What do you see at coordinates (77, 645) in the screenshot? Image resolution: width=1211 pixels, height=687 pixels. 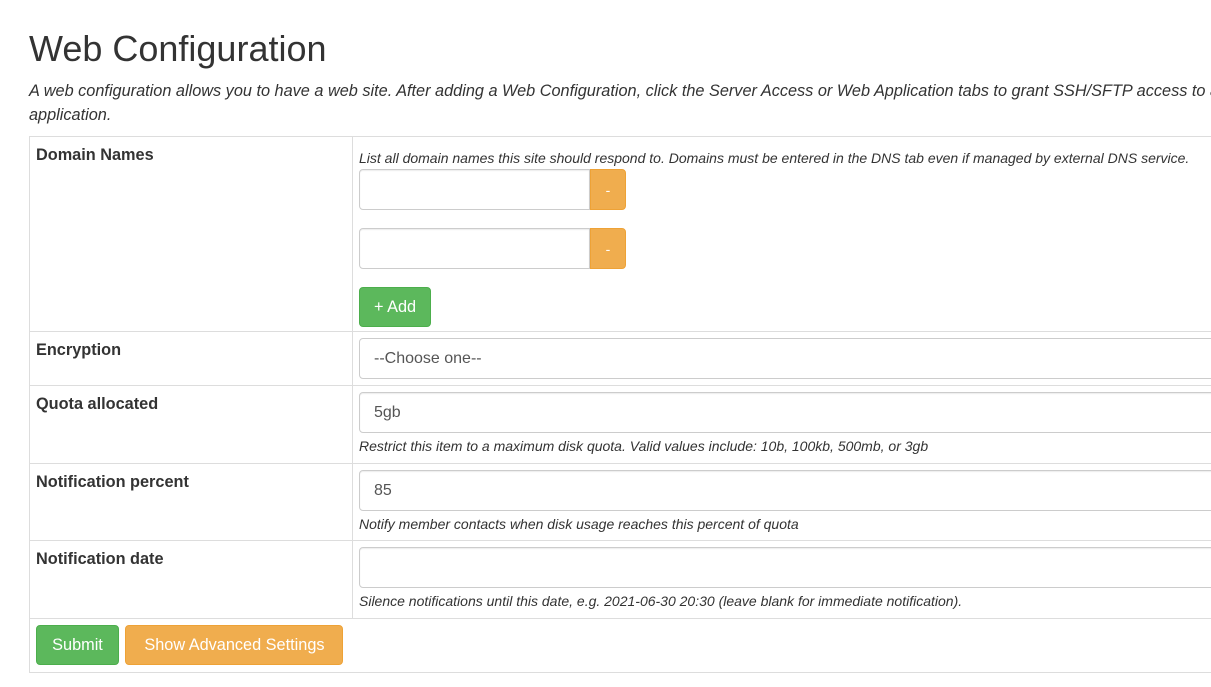 I see `submit-button: Submit` at bounding box center [77, 645].